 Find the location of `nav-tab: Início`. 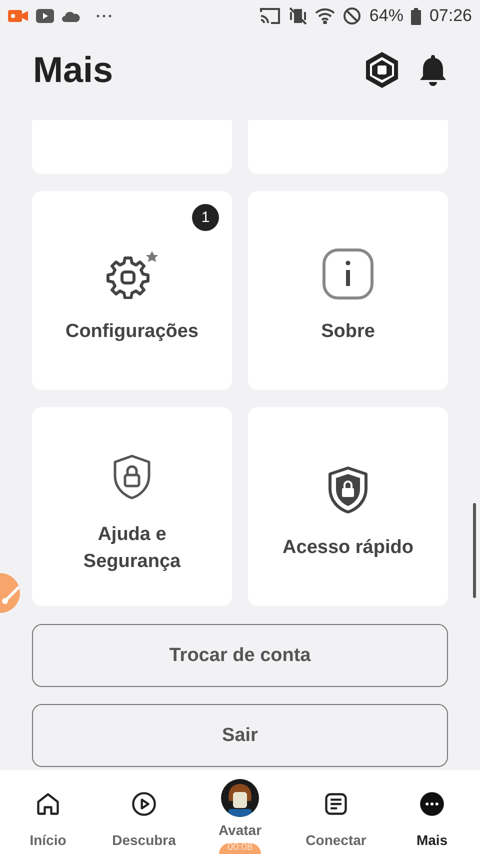

nav-tab: Início is located at coordinates (48, 809).